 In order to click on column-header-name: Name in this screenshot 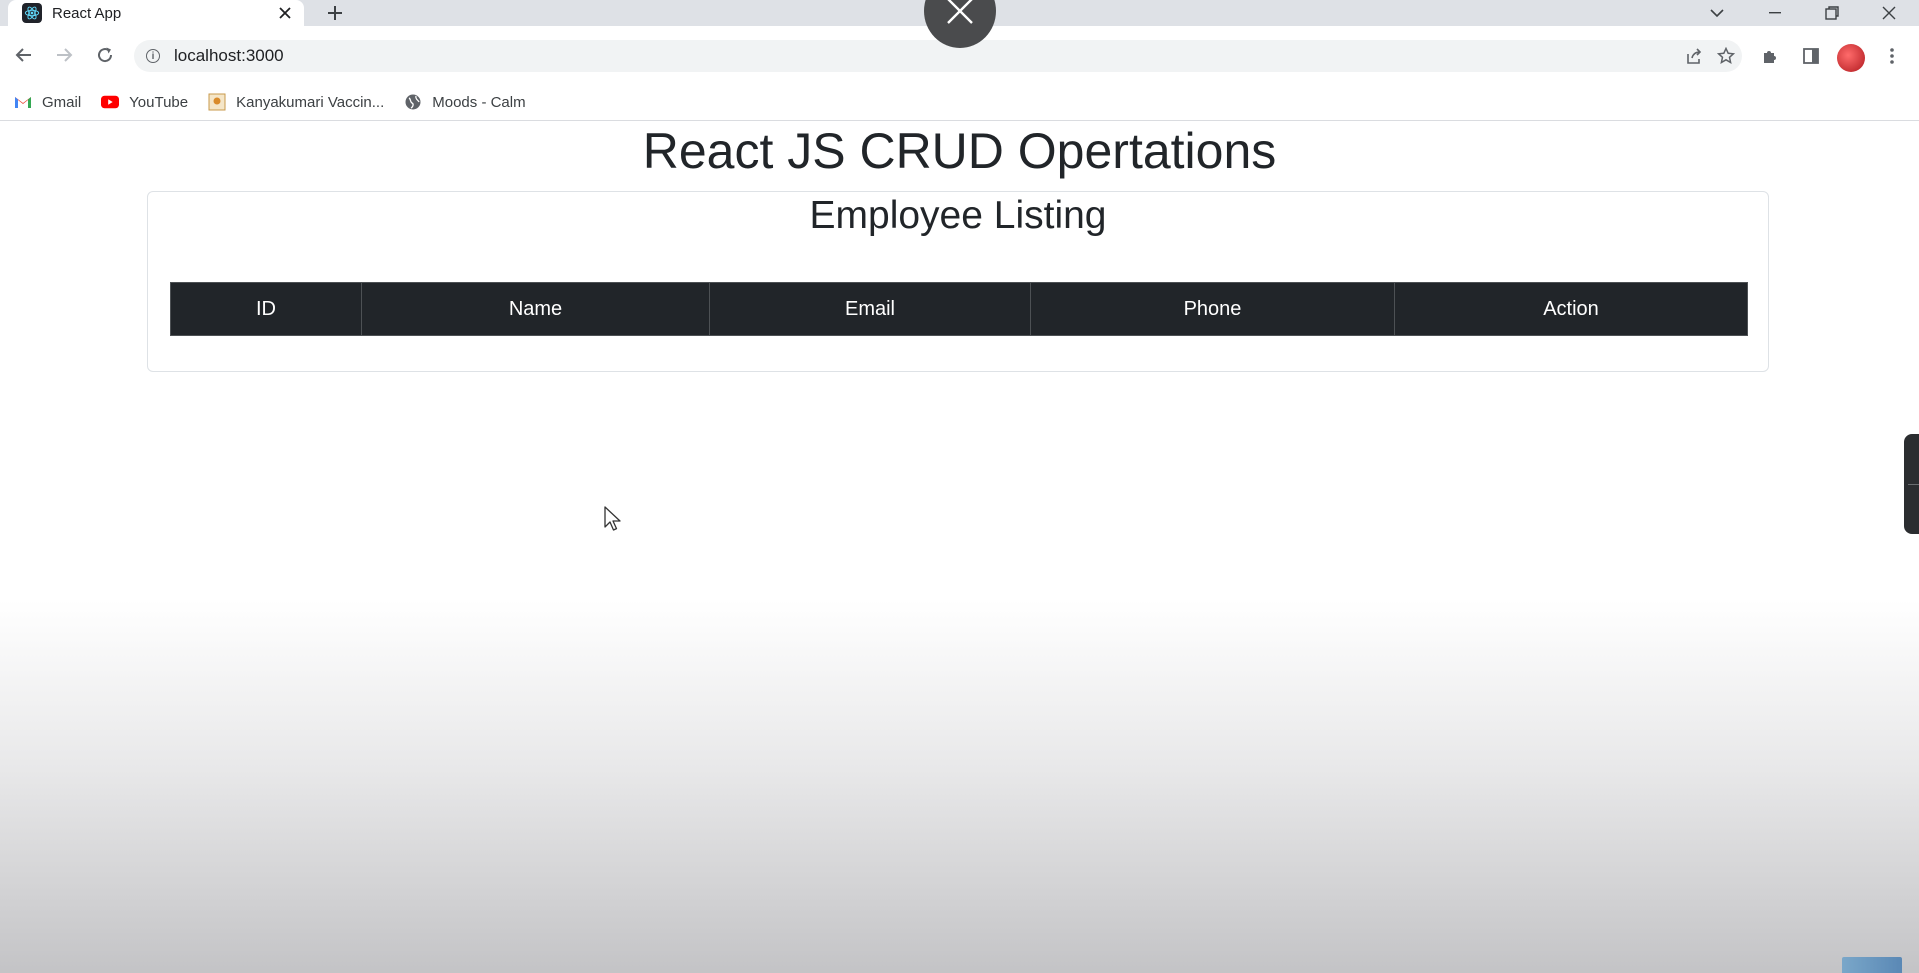, I will do `click(535, 309)`.